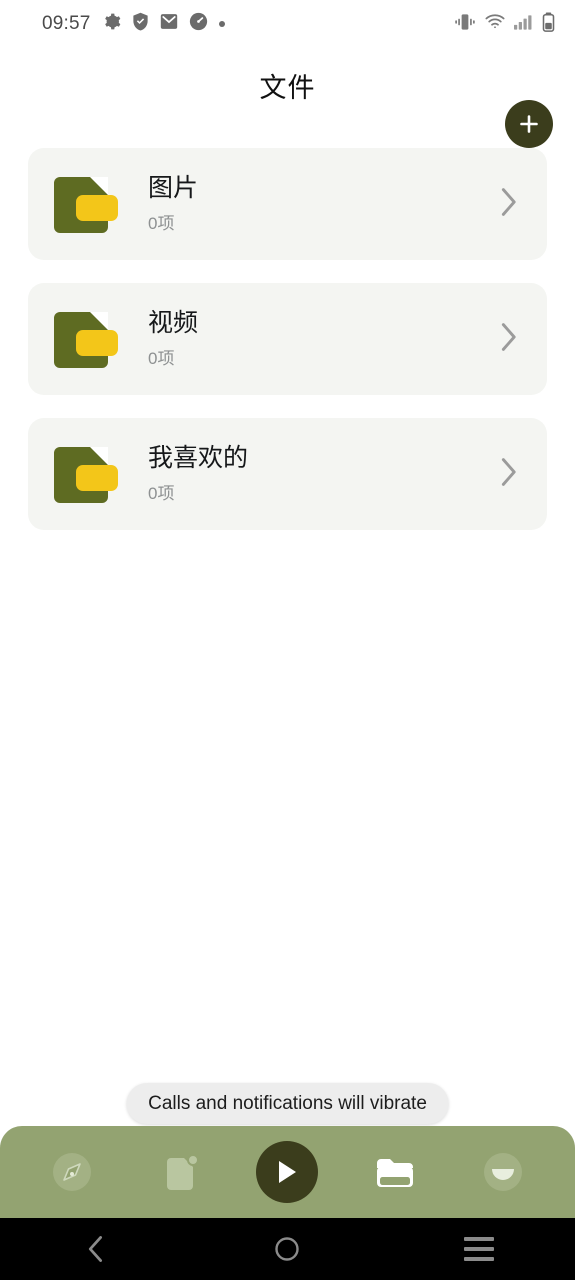 This screenshot has width=575, height=1280. What do you see at coordinates (287, 24) in the screenshot?
I see `status-bar: 09:57` at bounding box center [287, 24].